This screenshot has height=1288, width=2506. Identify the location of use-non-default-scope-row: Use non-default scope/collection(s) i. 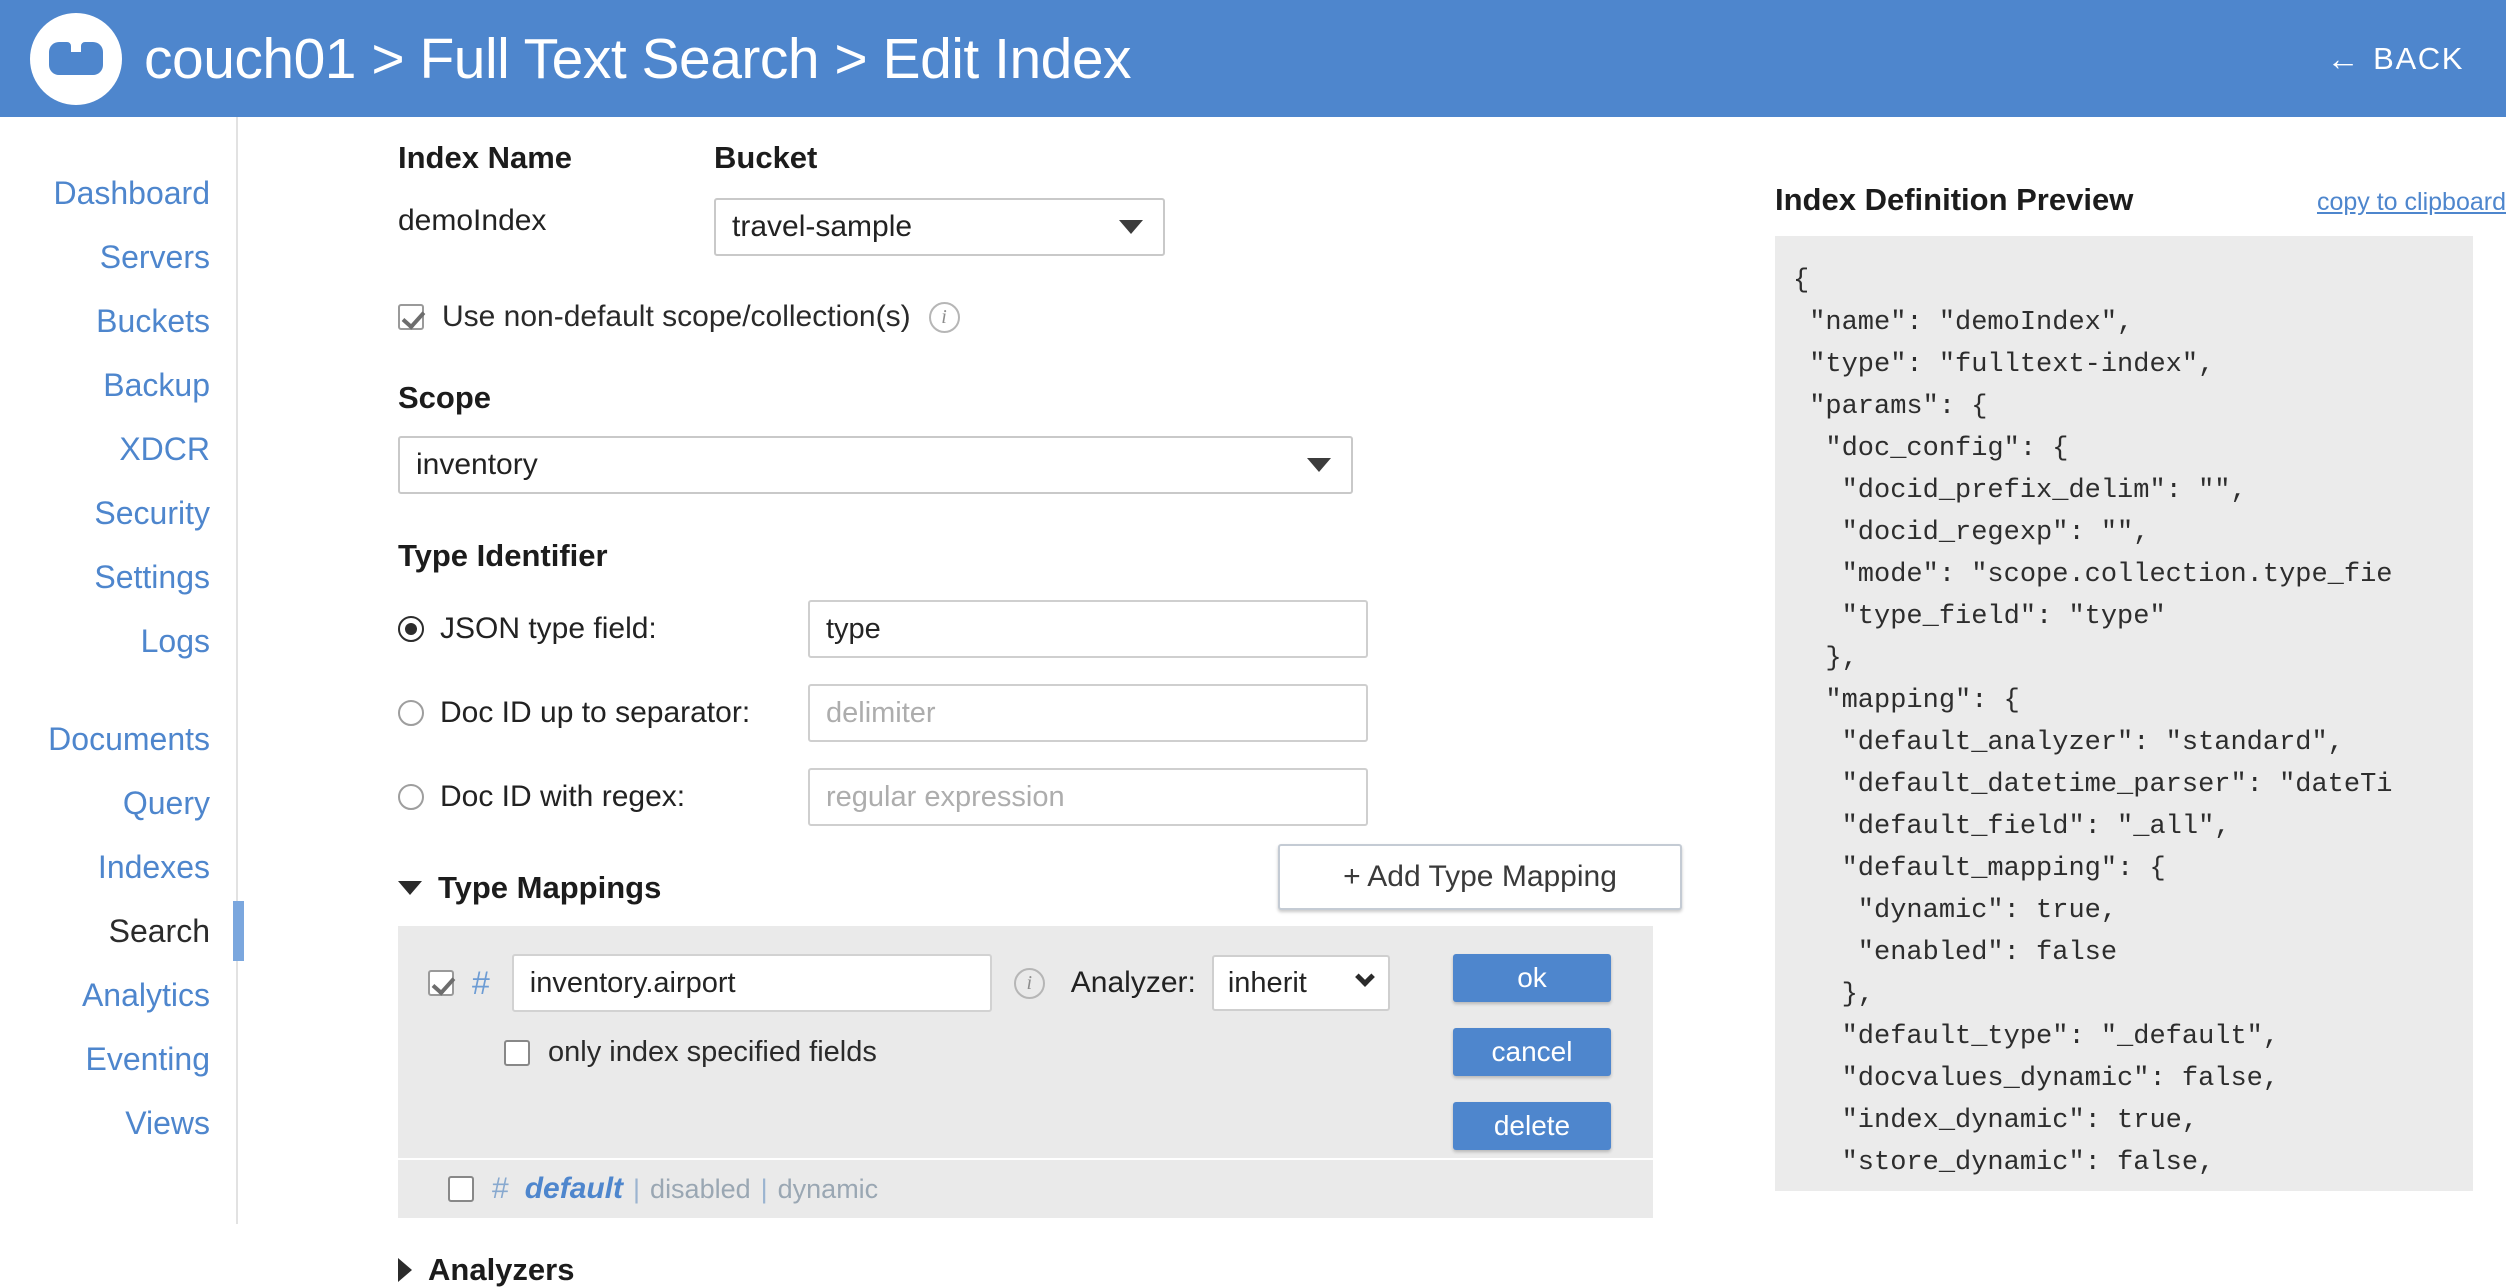
(1043, 317).